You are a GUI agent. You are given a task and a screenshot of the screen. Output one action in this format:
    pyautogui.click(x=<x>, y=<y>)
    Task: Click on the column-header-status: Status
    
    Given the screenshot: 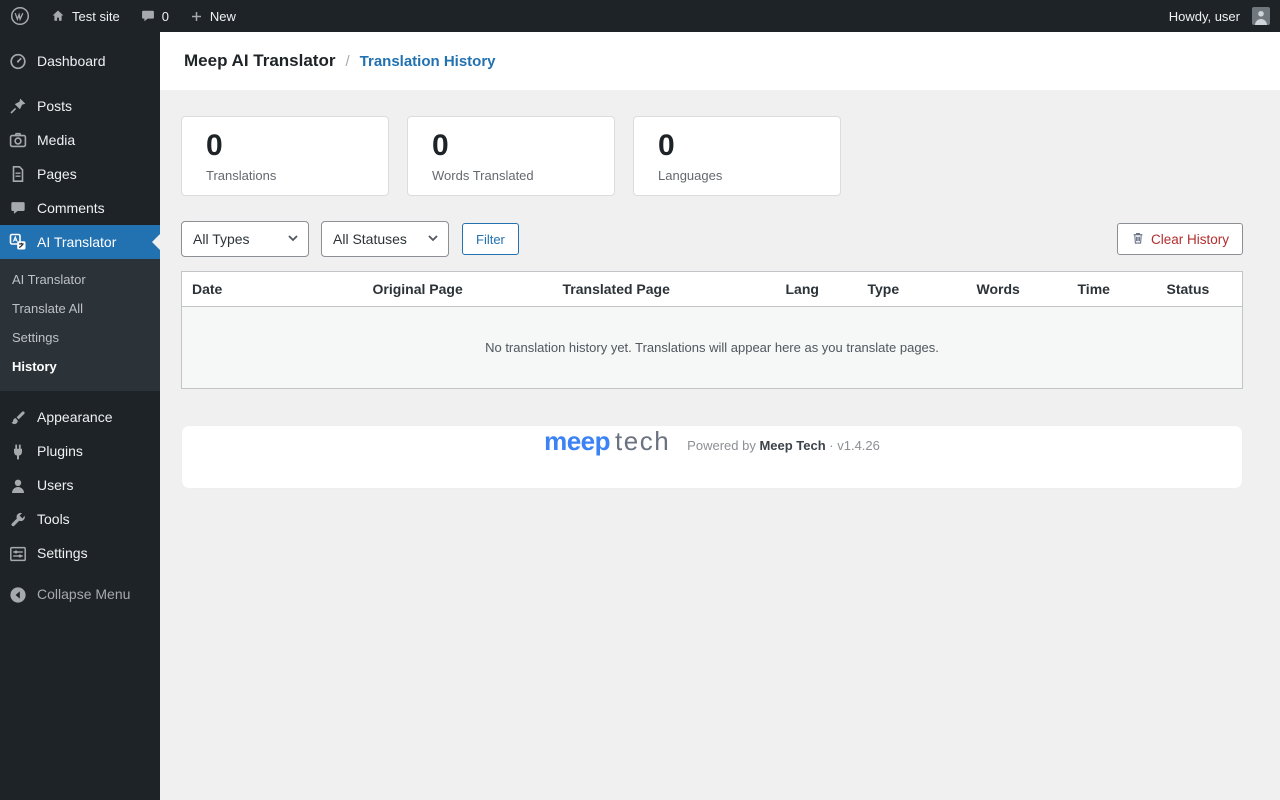 What is the action you would take?
    pyautogui.click(x=1199, y=289)
    